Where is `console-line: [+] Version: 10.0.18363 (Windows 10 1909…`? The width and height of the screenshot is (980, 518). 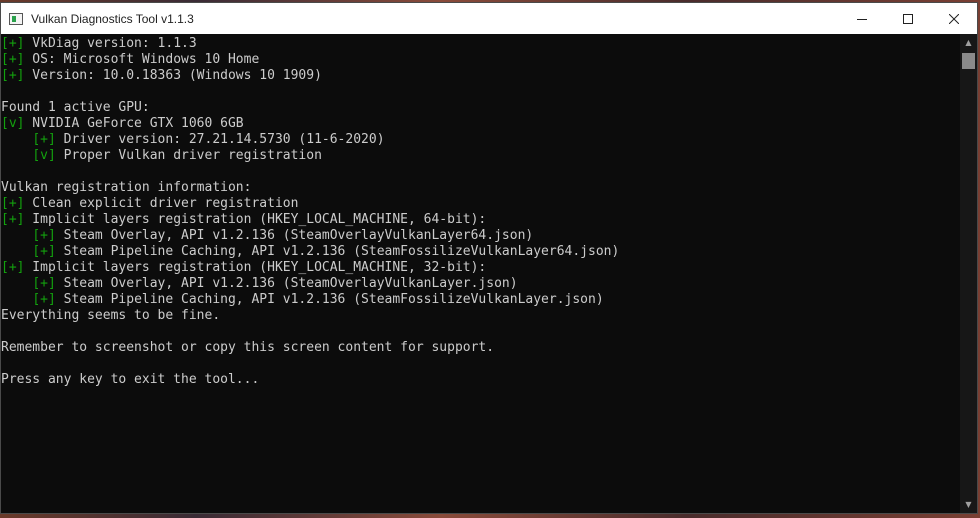
console-line: [+] Version: 10.0.18363 (Windows 10 1909… is located at coordinates (480, 76).